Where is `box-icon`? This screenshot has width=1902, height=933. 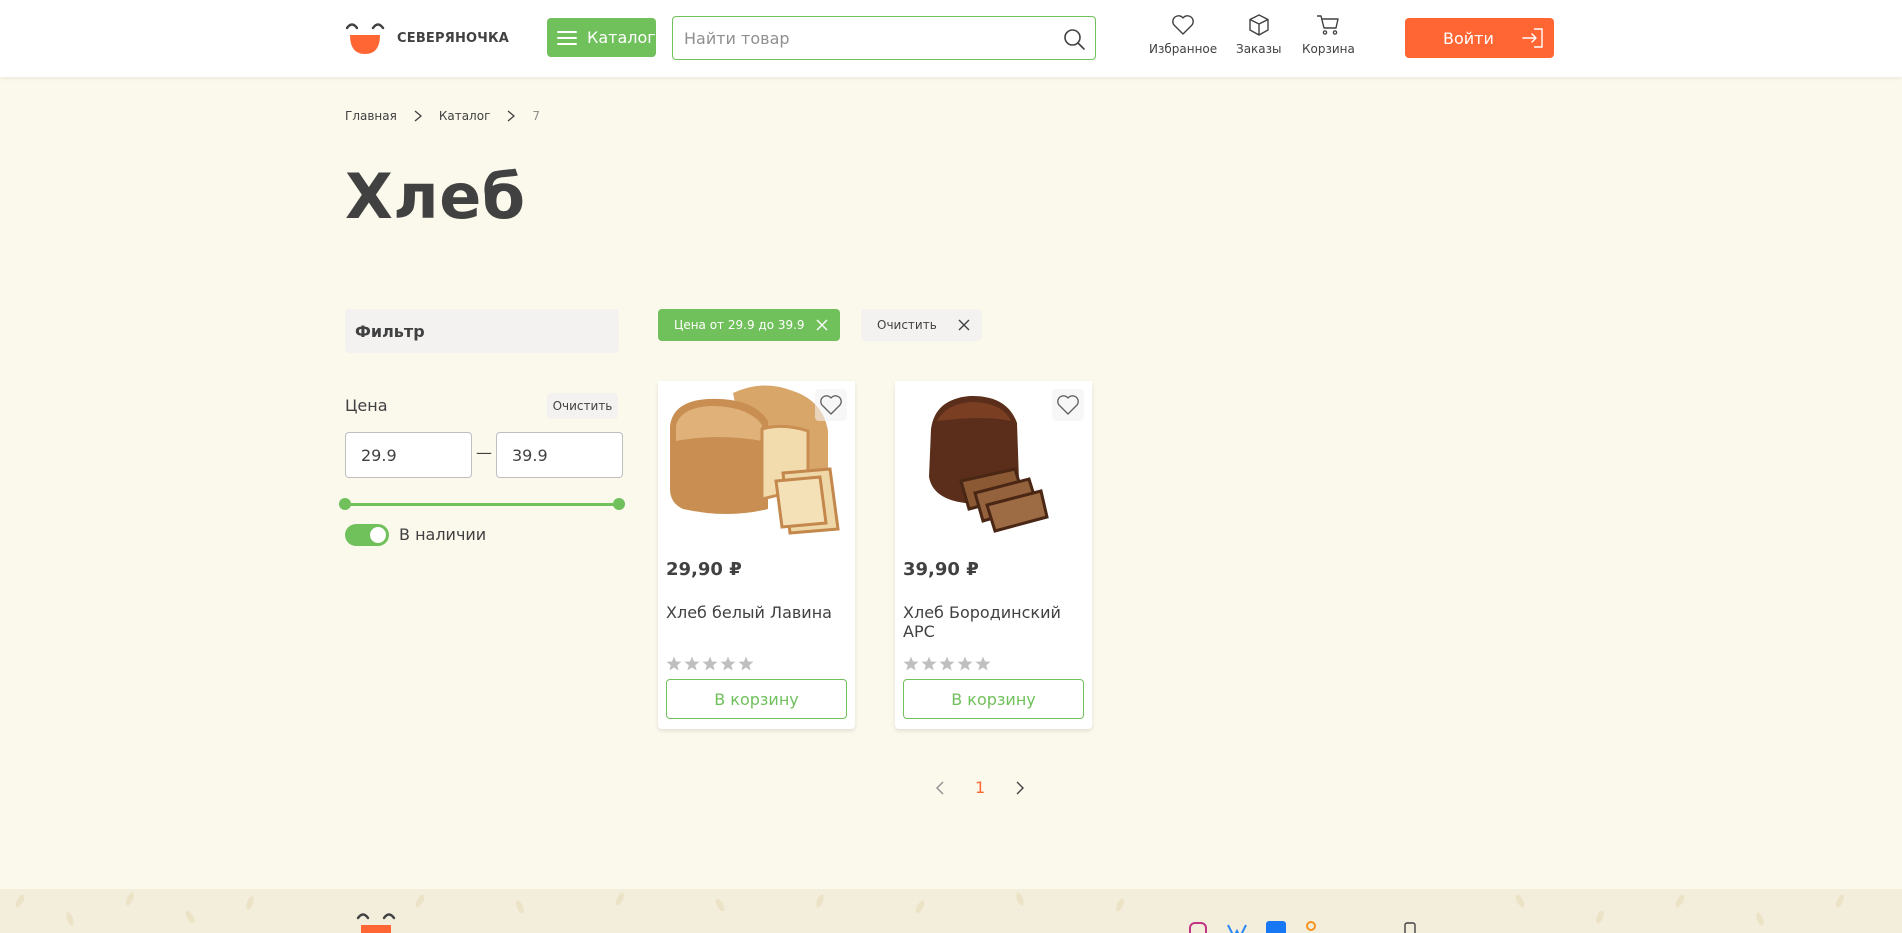
box-icon is located at coordinates (1259, 25).